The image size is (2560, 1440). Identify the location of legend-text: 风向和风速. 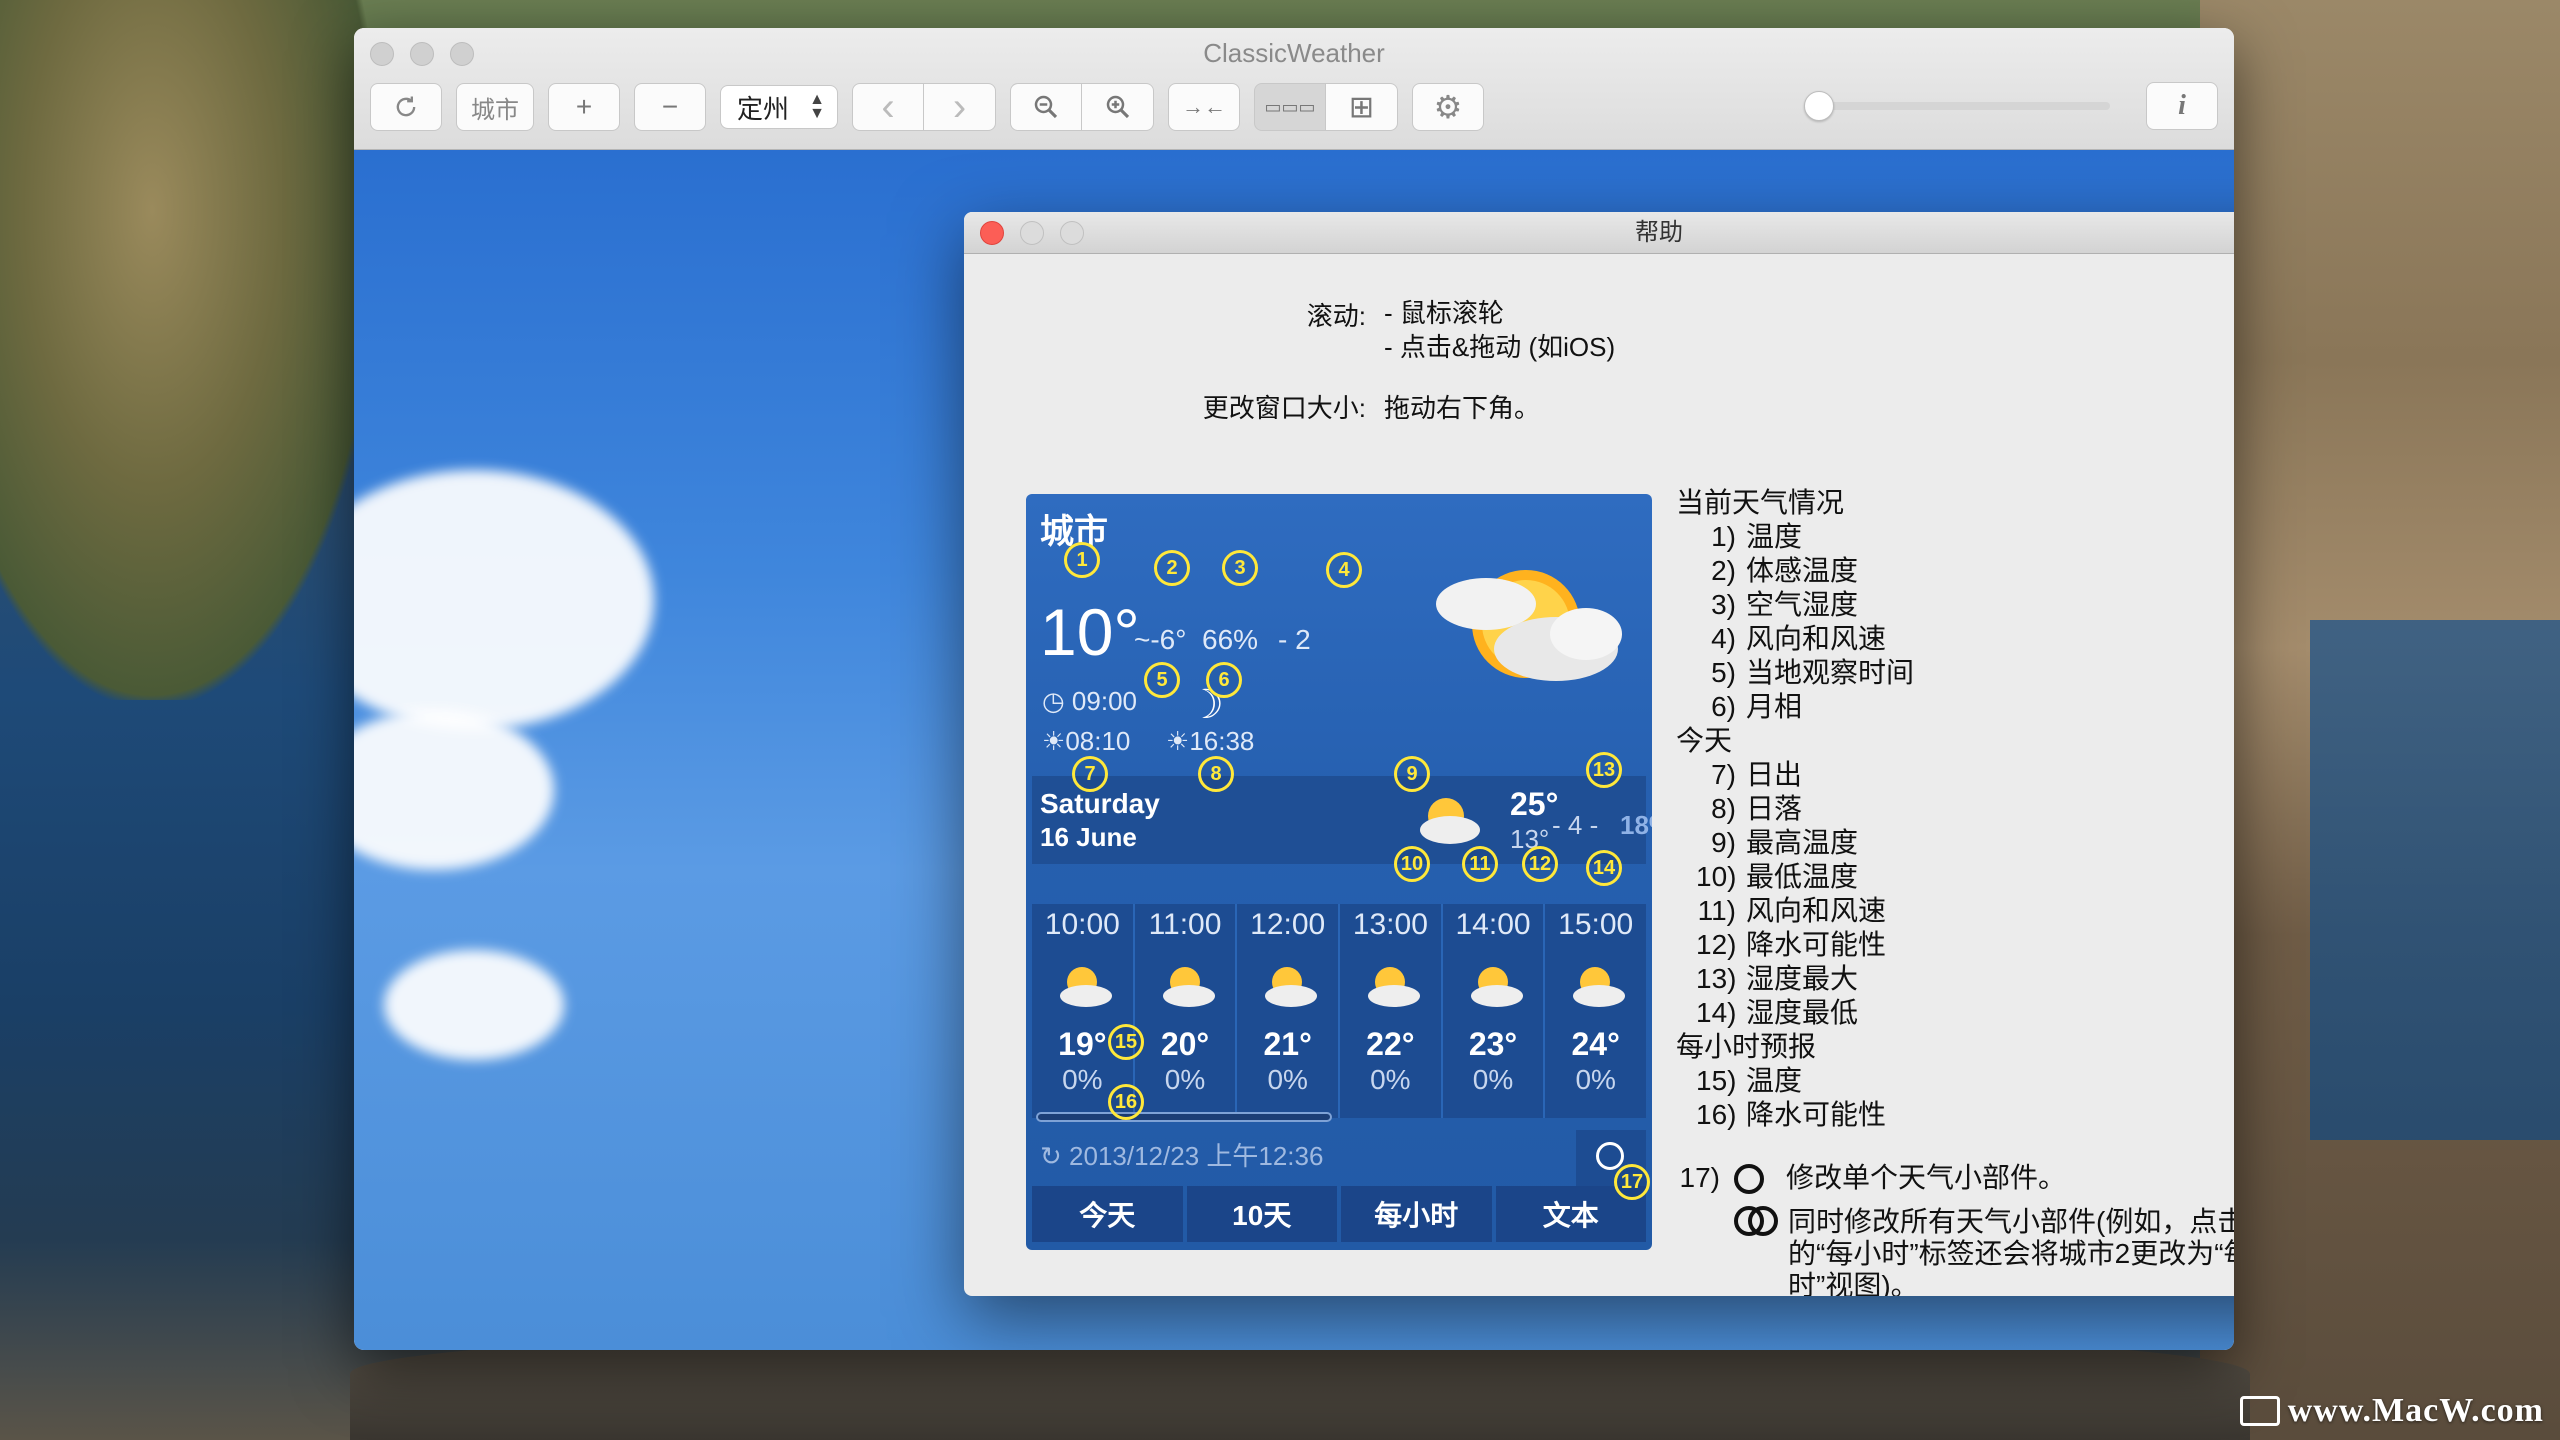
(1816, 638).